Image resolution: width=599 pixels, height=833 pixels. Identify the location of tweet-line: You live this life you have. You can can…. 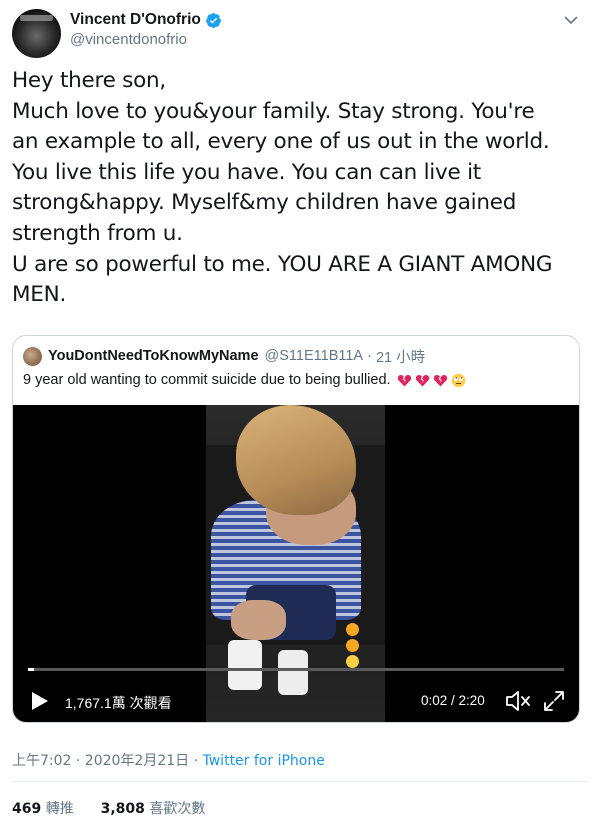
(246, 172).